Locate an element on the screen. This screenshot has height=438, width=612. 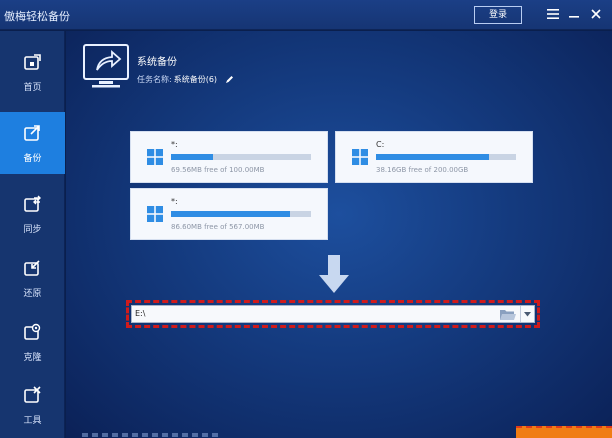
sidebar-item-label: 克隆 is located at coordinates (32, 357).